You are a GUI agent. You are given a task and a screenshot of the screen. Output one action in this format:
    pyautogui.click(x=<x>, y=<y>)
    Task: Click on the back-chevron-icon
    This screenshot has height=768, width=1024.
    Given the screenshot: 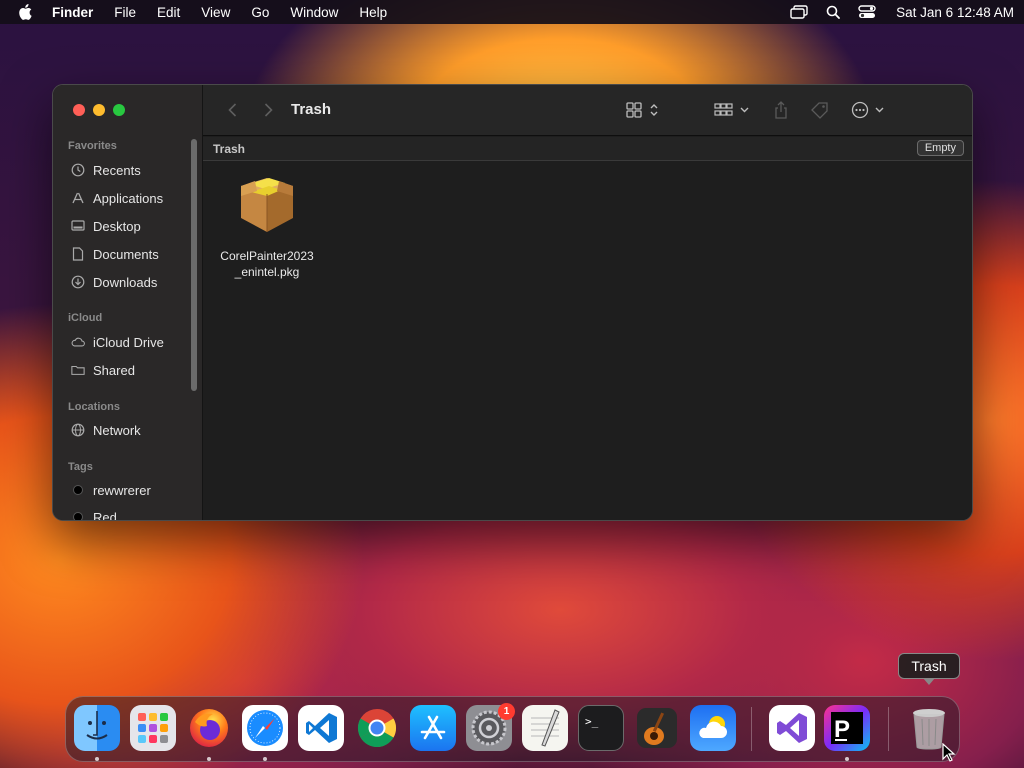 What is the action you would take?
    pyautogui.click(x=232, y=110)
    